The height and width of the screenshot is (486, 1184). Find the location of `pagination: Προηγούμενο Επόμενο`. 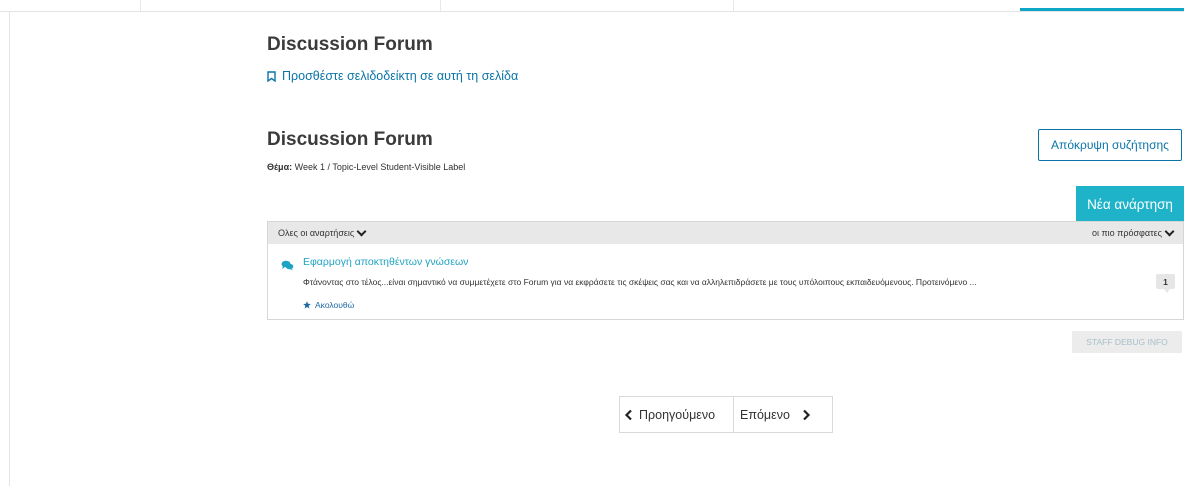

pagination: Προηγούμενο Επόμενο is located at coordinates (726, 414).